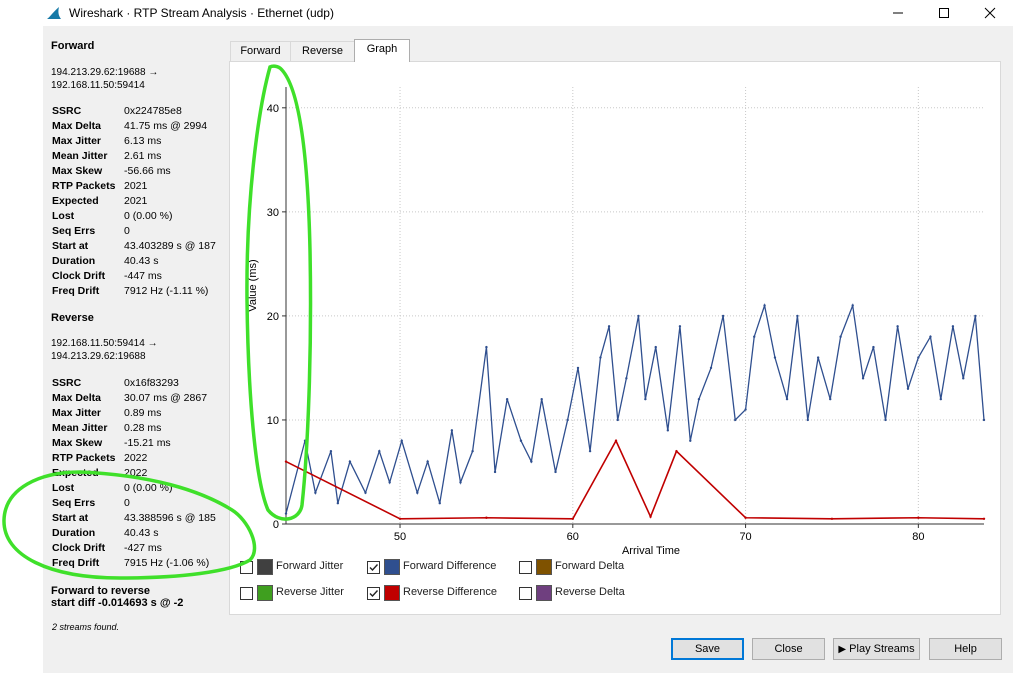 Image resolution: width=1013 pixels, height=673 pixels. What do you see at coordinates (77, 140) in the screenshot?
I see `forward-stat-key: Max Jitter` at bounding box center [77, 140].